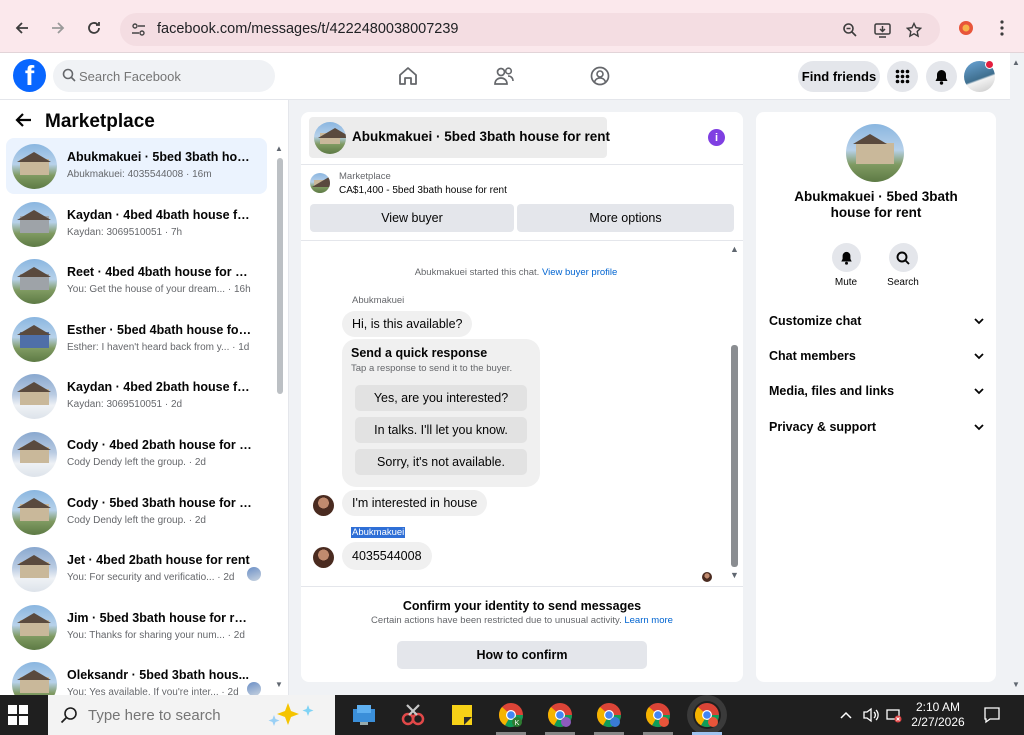 The height and width of the screenshot is (735, 1024). Describe the element at coordinates (378, 532) in the screenshot. I see `selected-sender-name: Abukmakuei` at that location.